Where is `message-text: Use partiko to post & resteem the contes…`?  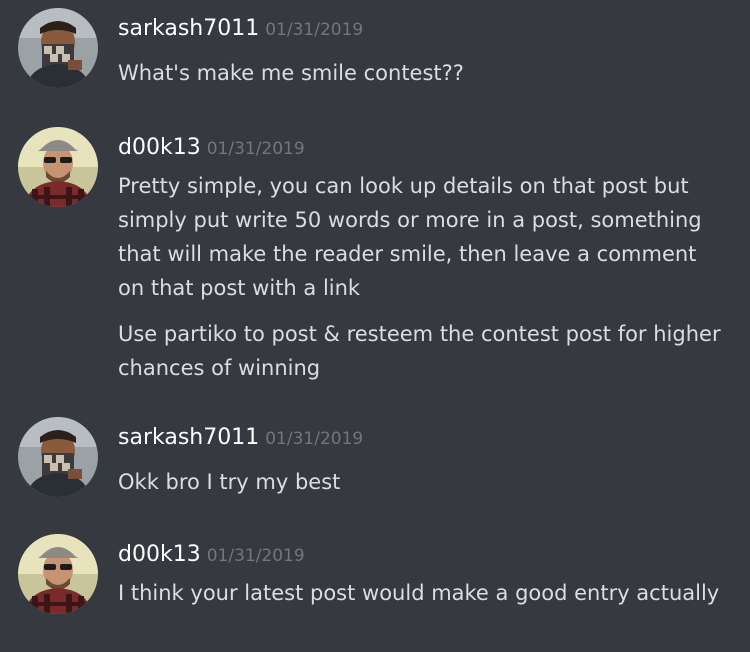
message-text: Use partiko to post & resteem the contes… is located at coordinates (419, 351).